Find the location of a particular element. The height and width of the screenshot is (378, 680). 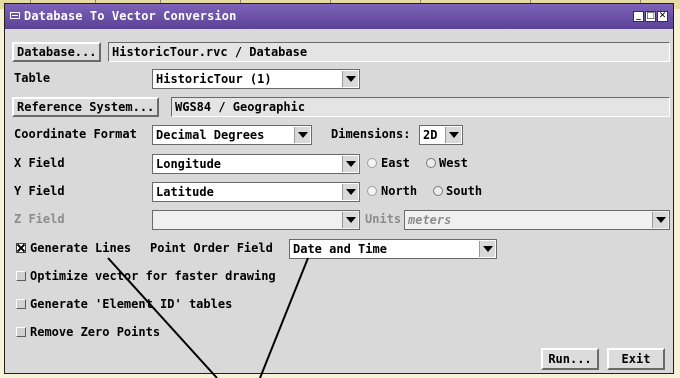

east-radio is located at coordinates (372, 163).